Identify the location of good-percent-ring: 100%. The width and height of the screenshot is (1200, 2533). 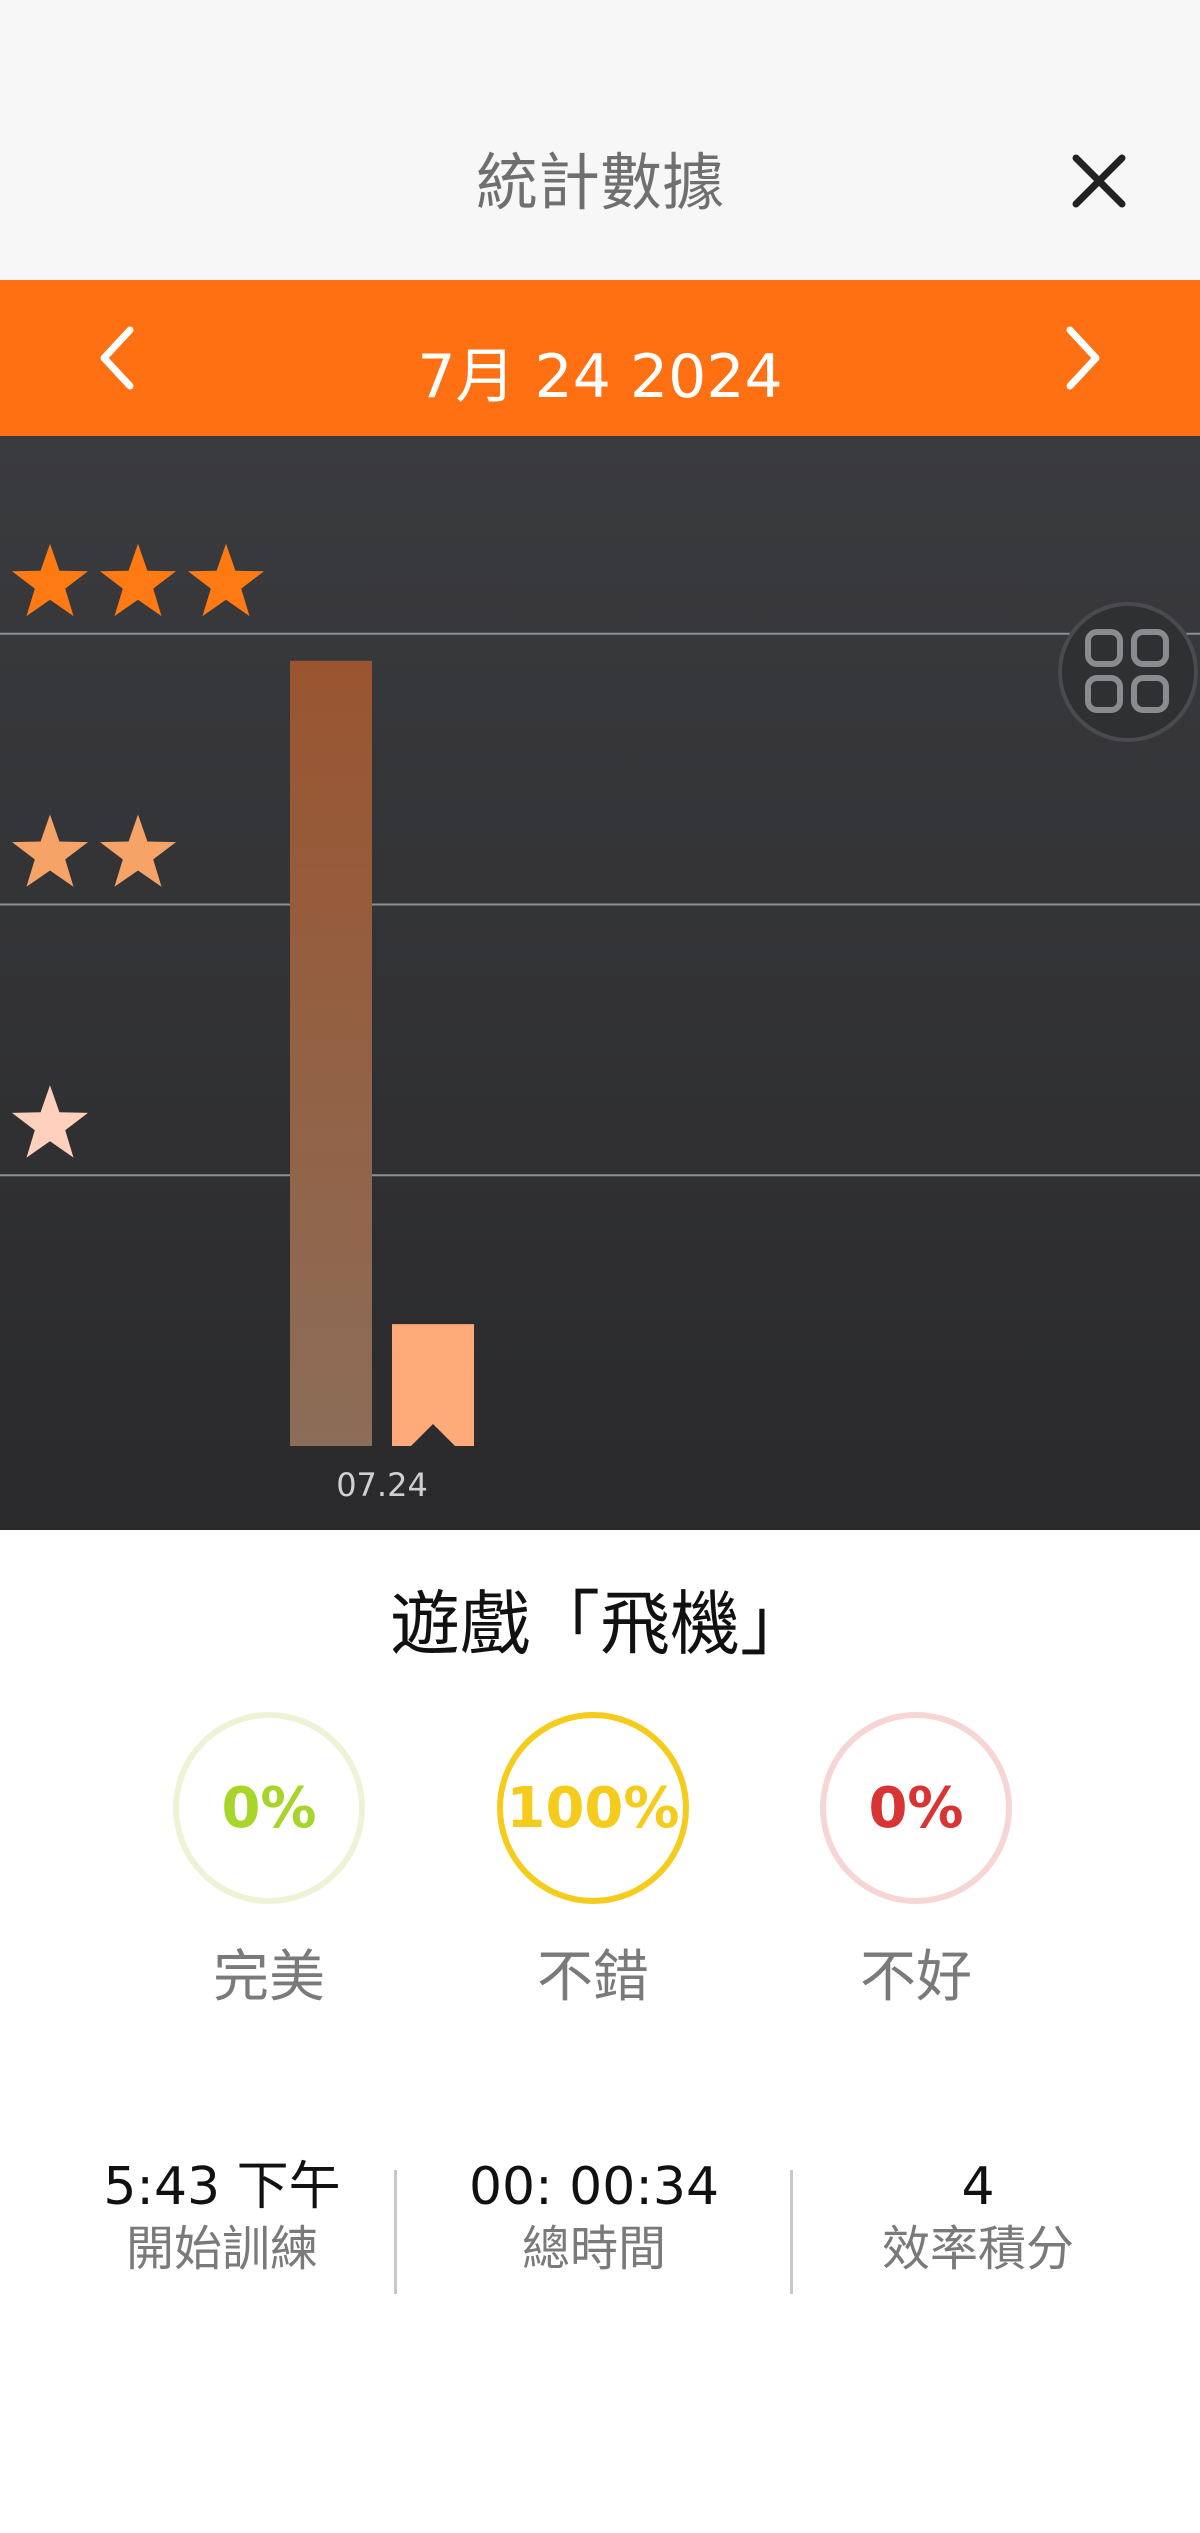
(593, 1808).